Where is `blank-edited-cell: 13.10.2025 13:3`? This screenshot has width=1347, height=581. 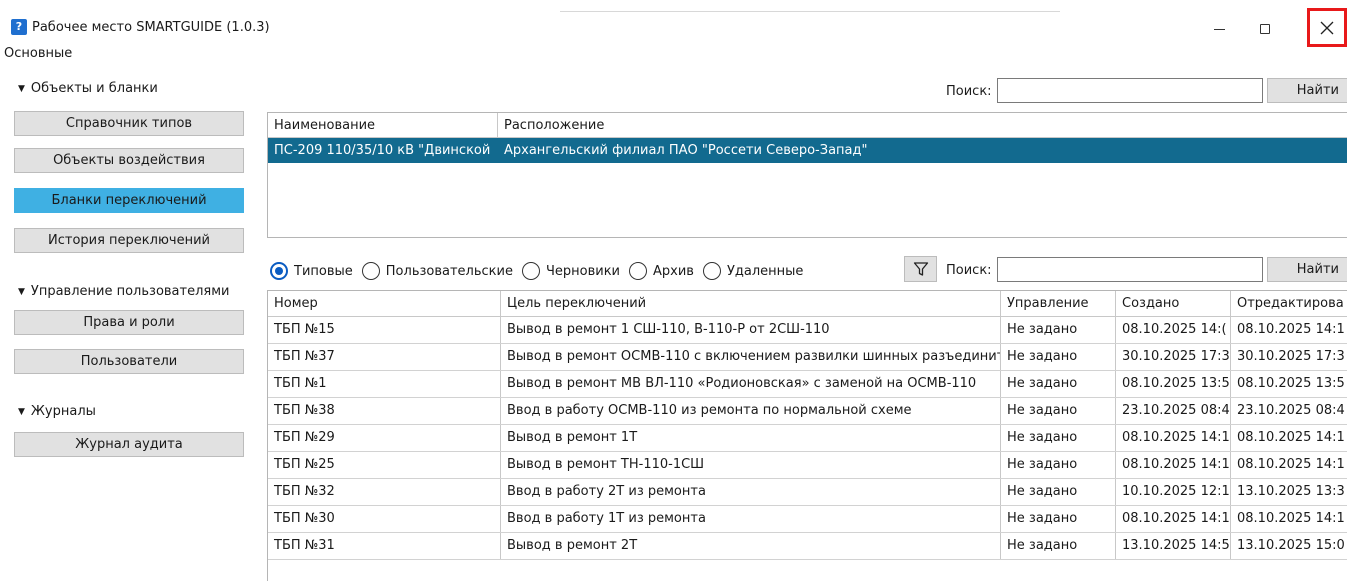
blank-edited-cell: 13.10.2025 13:3 is located at coordinates (1291, 491).